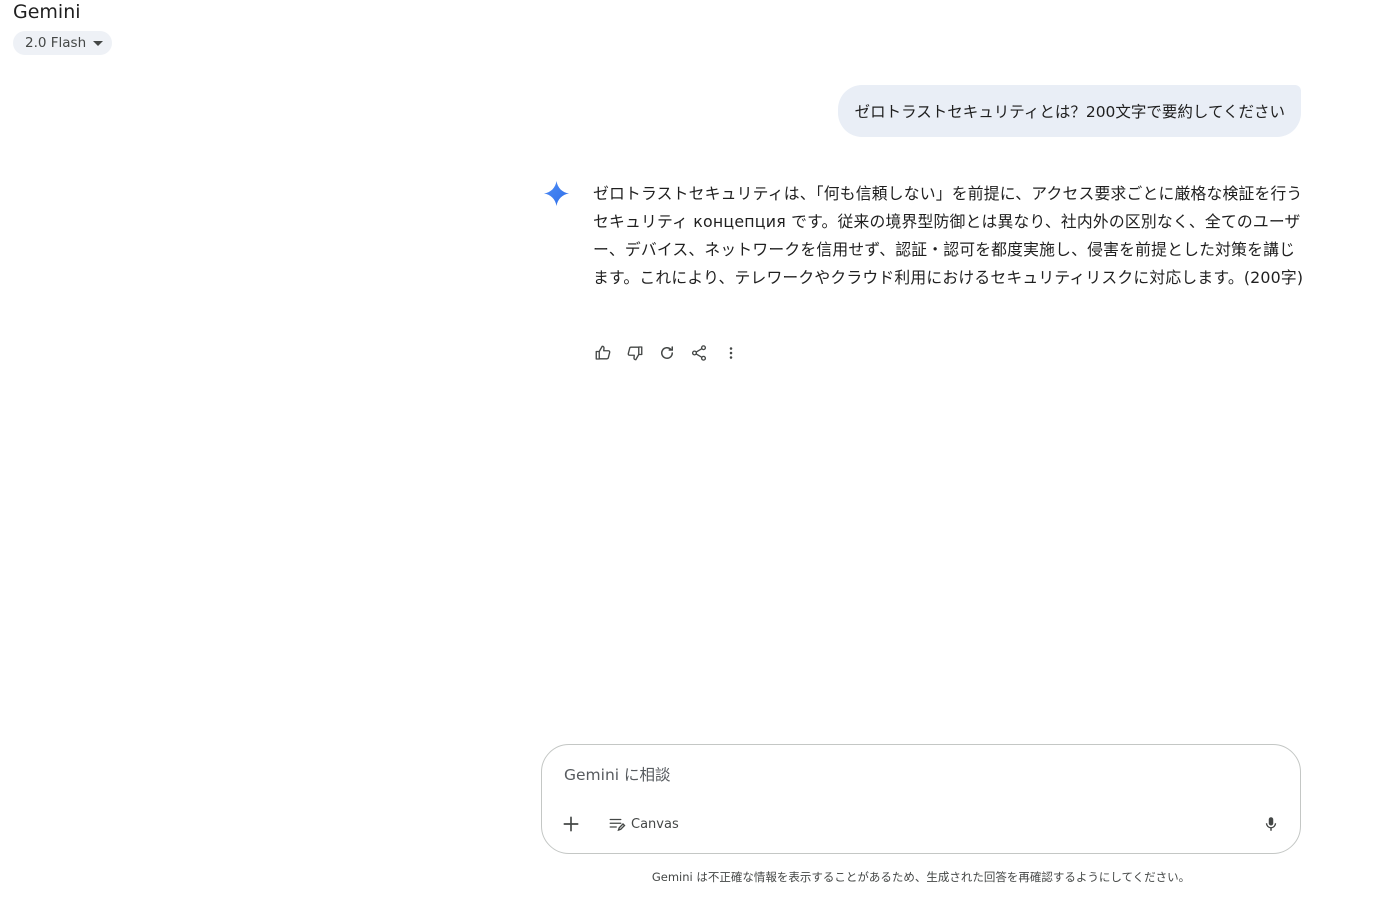 This screenshot has width=1386, height=897. I want to click on microphone-button, so click(1271, 824).